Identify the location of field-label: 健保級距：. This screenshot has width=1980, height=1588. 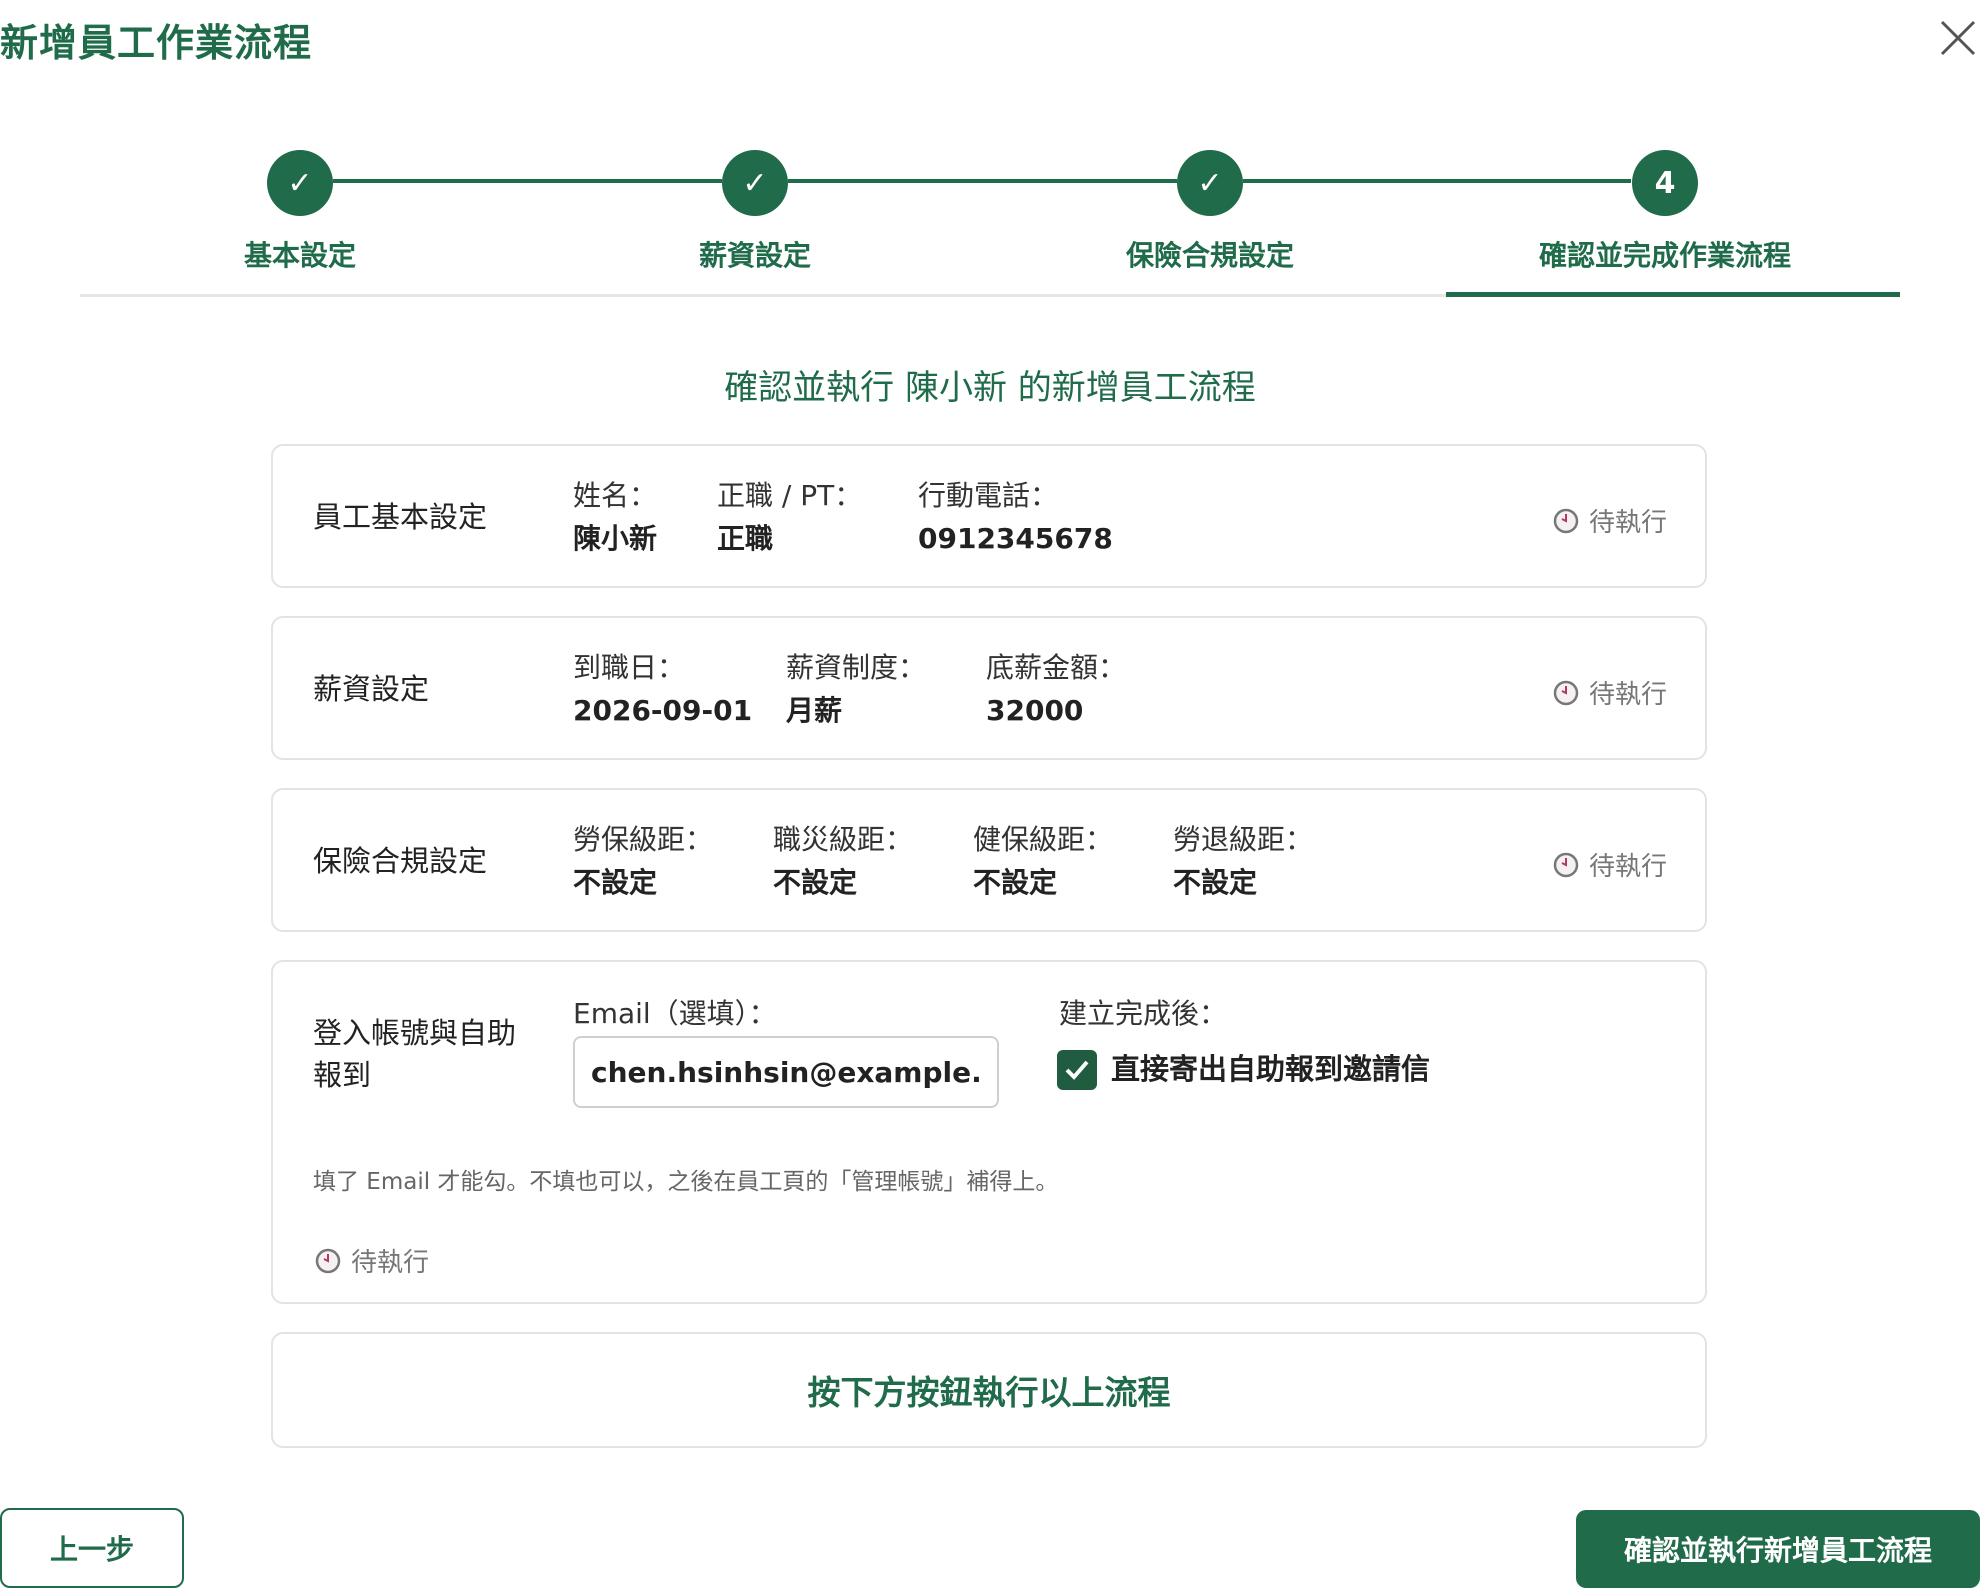
(1043, 839).